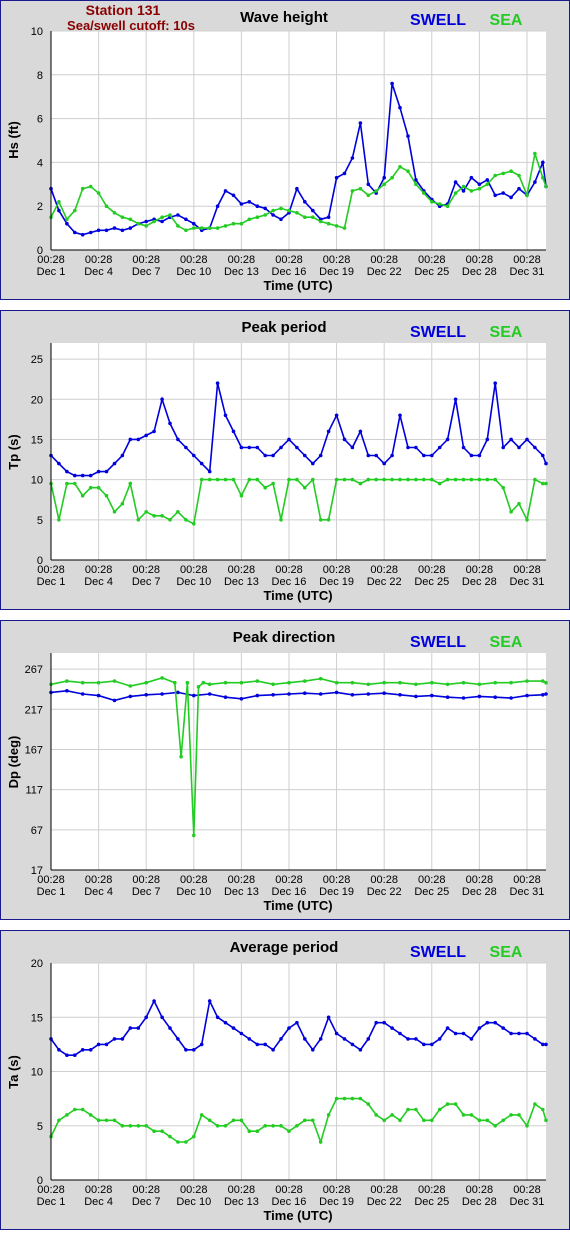 The height and width of the screenshot is (1240, 570). Describe the element at coordinates (37, 32) in the screenshot. I see `y-tick-label: 10` at that location.